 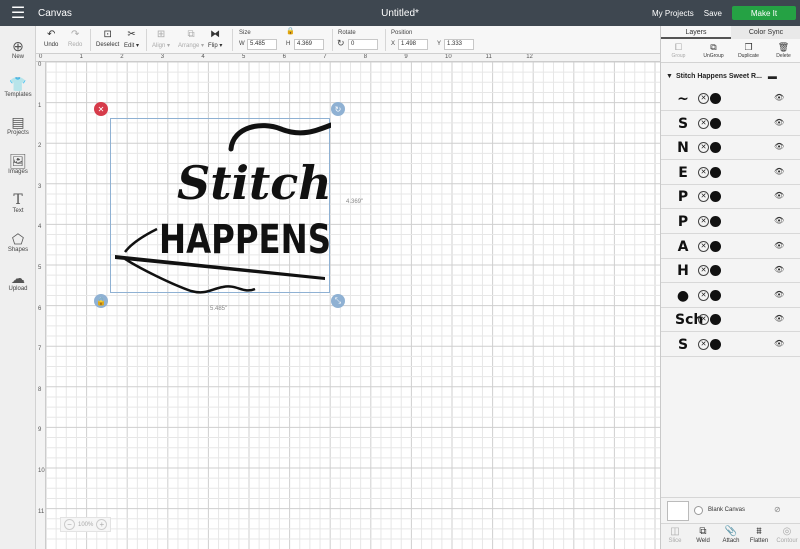 I want to click on redo-button: ↷ Redo, so click(x=75, y=38).